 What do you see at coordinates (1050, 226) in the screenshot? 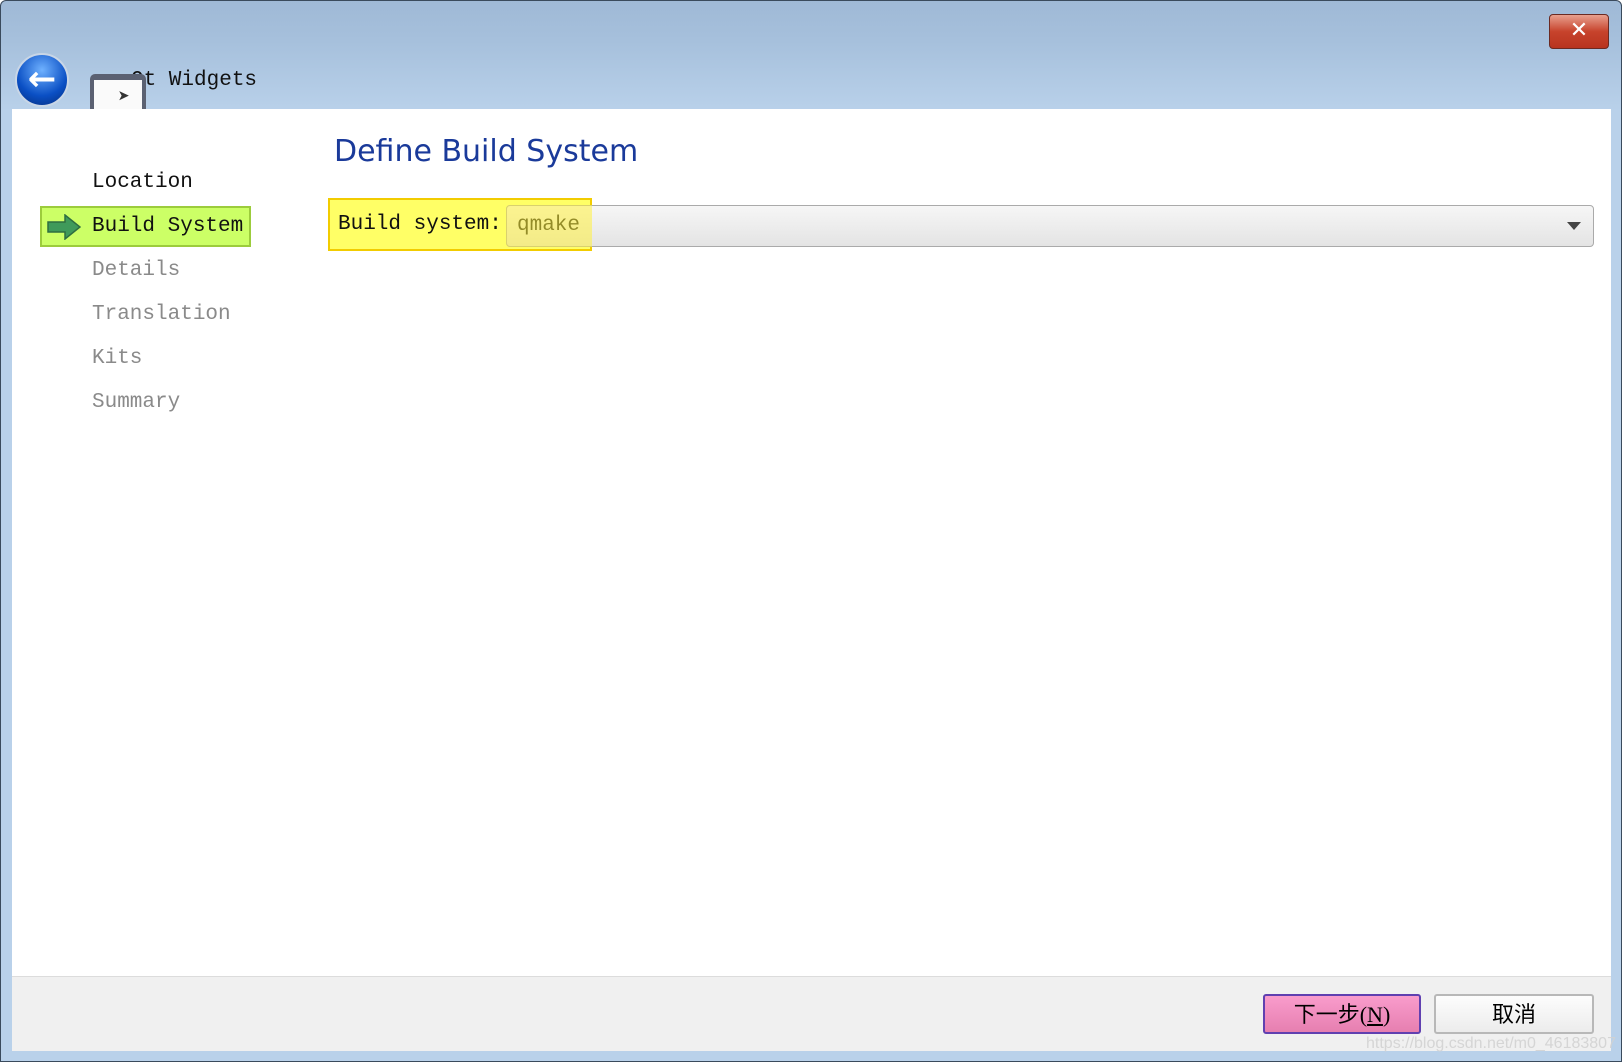
I see `build-system-dropdown: qmake` at bounding box center [1050, 226].